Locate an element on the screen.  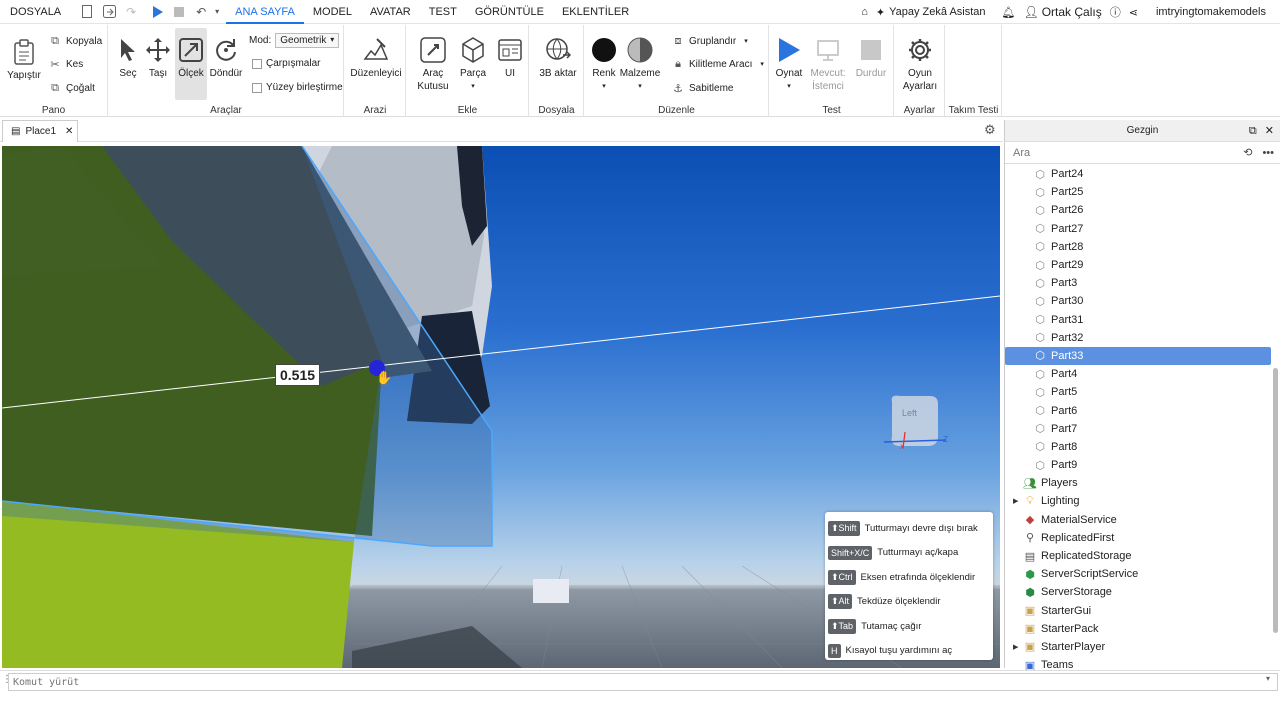
copy-button: ⧉ Kopyala is located at coordinates (75, 41).